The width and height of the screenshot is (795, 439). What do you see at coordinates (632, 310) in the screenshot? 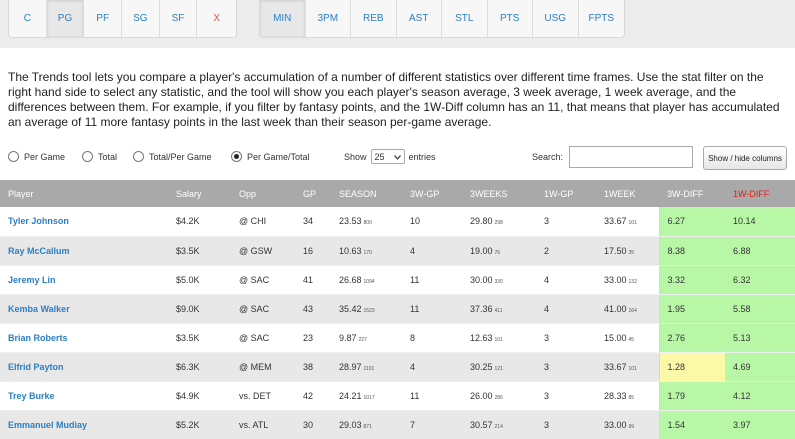
I see `one-week-cell-total: 164` at bounding box center [632, 310].